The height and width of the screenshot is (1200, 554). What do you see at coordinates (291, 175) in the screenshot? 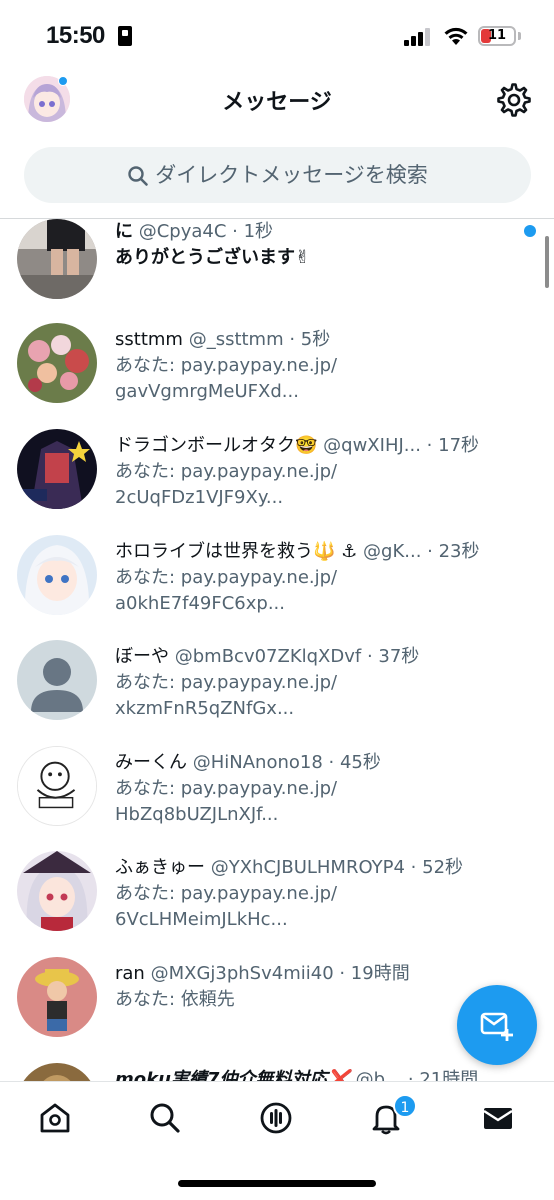
I see `search-placeholder: ダイレクトメッセージを検索` at bounding box center [291, 175].